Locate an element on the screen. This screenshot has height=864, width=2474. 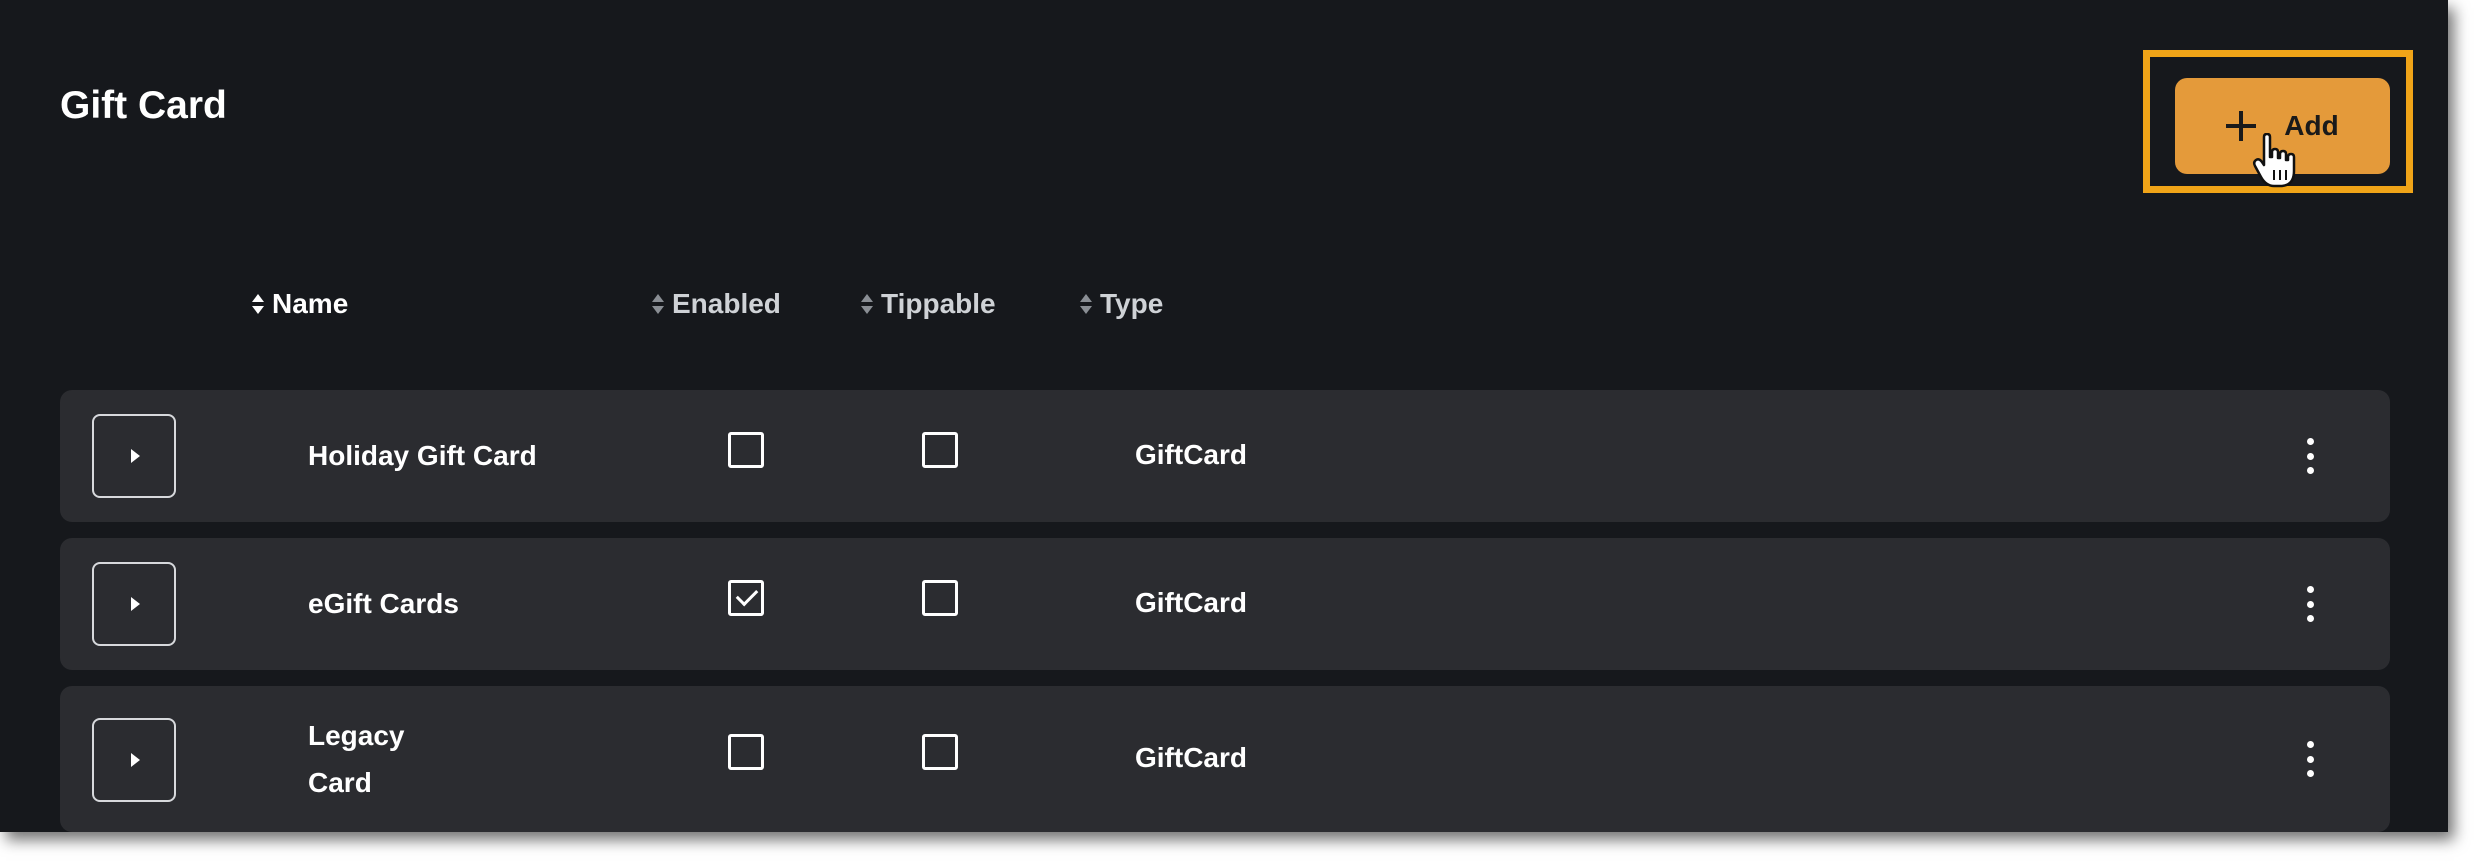
table-row: eGift Cards GiftCard is located at coordinates (1225, 604).